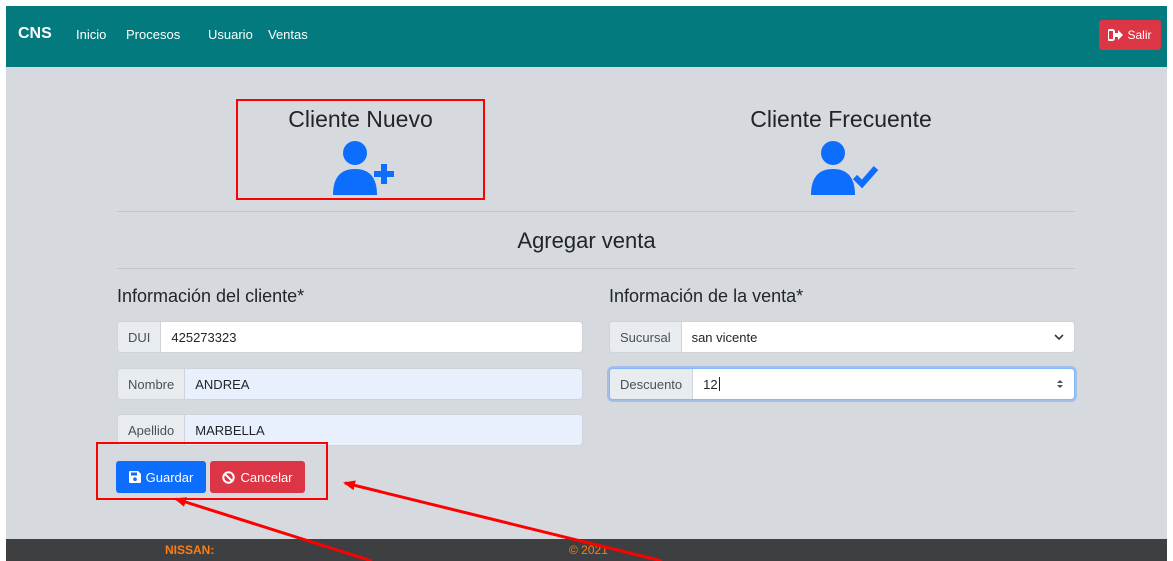 This screenshot has height=561, width=1173. Describe the element at coordinates (863, 337) in the screenshot. I see `branch-select: san vicente` at that location.